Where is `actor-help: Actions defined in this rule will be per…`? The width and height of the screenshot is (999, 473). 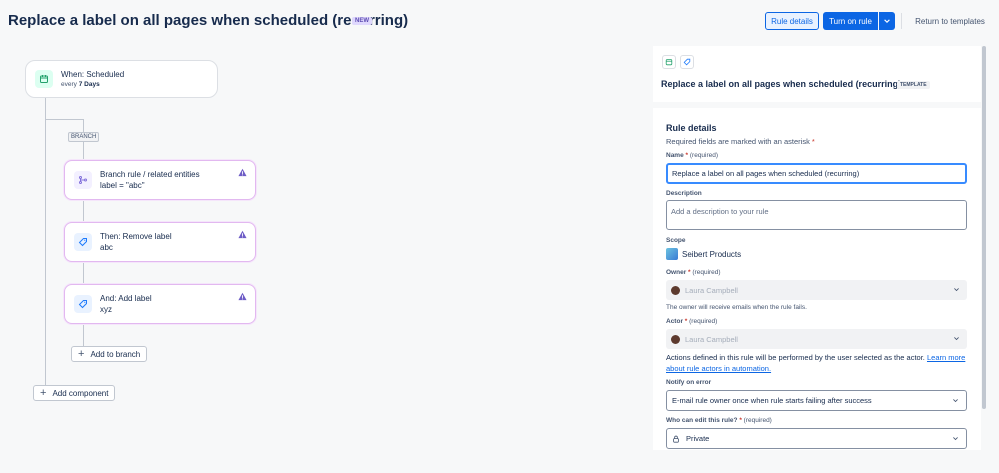
actor-help: Actions defined in this rule will be per… is located at coordinates (817, 363).